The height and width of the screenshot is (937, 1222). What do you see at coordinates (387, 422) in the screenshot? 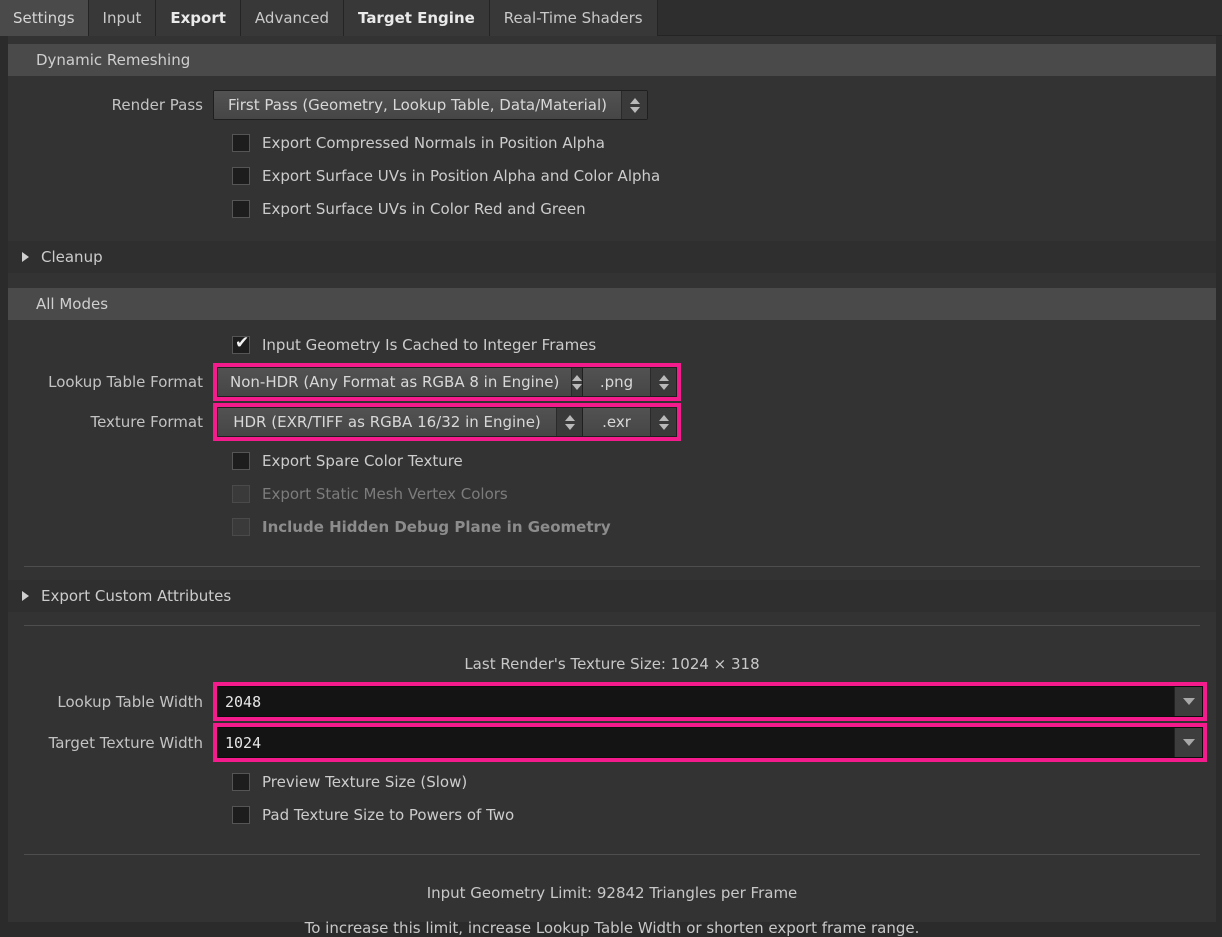
I see `texture-format-value: HDR (EXR/TIFF as RGBA 16/32 in Engine)` at bounding box center [387, 422].